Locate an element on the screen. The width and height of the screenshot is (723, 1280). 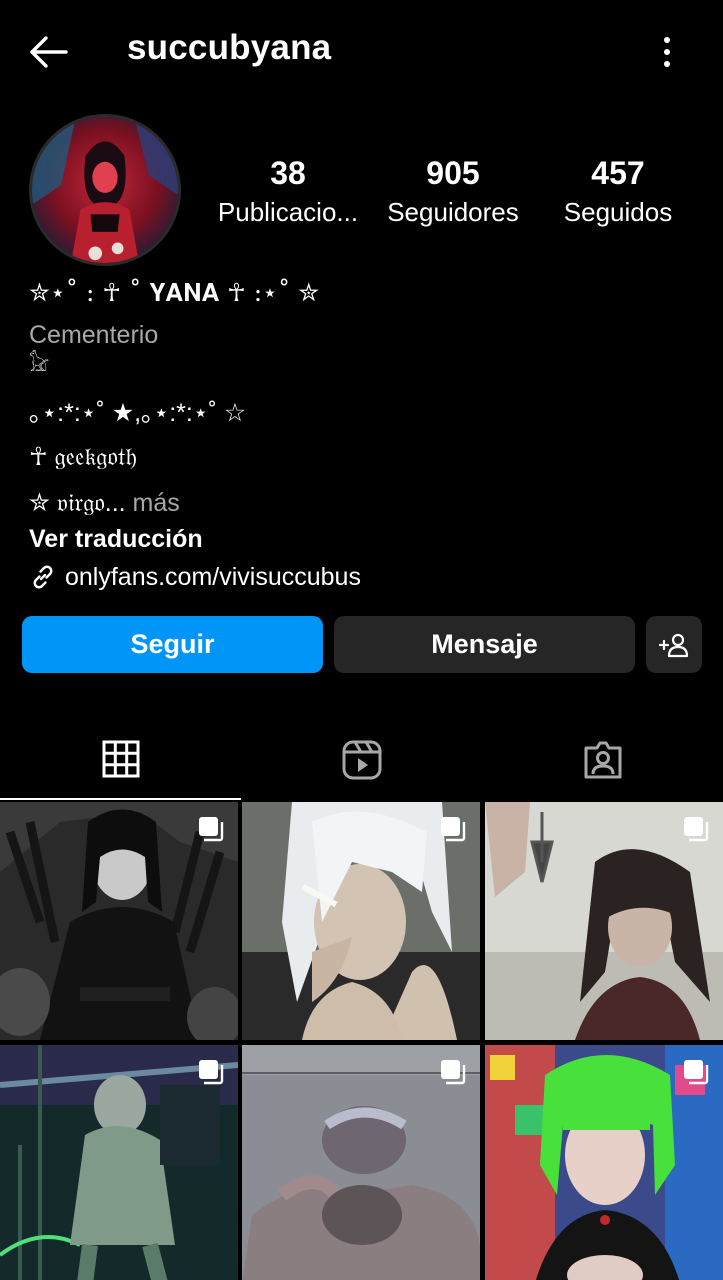
content-tabs is located at coordinates (361, 760).